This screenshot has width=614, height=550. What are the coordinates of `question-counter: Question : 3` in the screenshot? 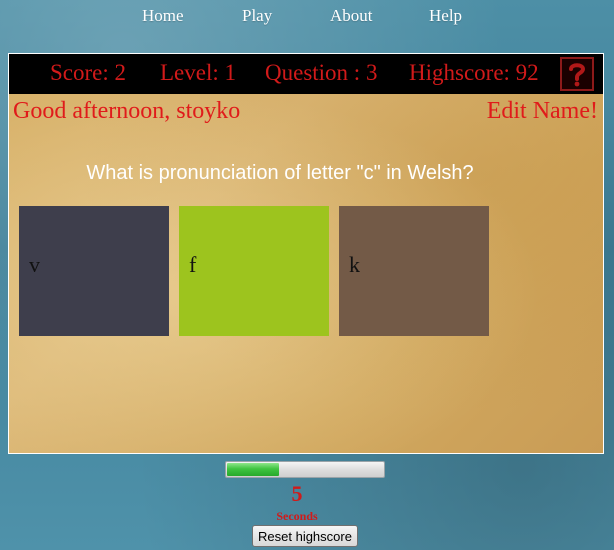 It's located at (321, 72).